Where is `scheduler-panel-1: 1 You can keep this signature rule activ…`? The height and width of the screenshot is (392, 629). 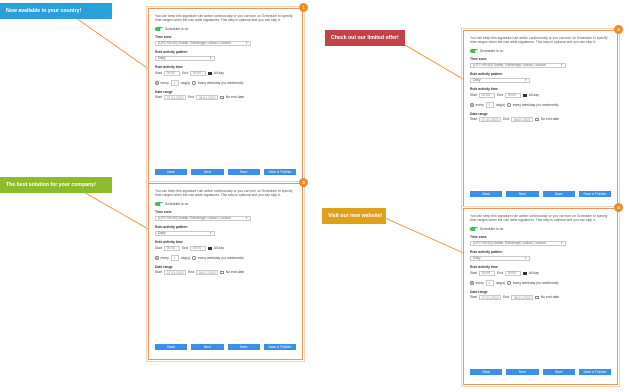
scheduler-panel-1: 1 You can keep this signature rule activ… is located at coordinates (227, 95).